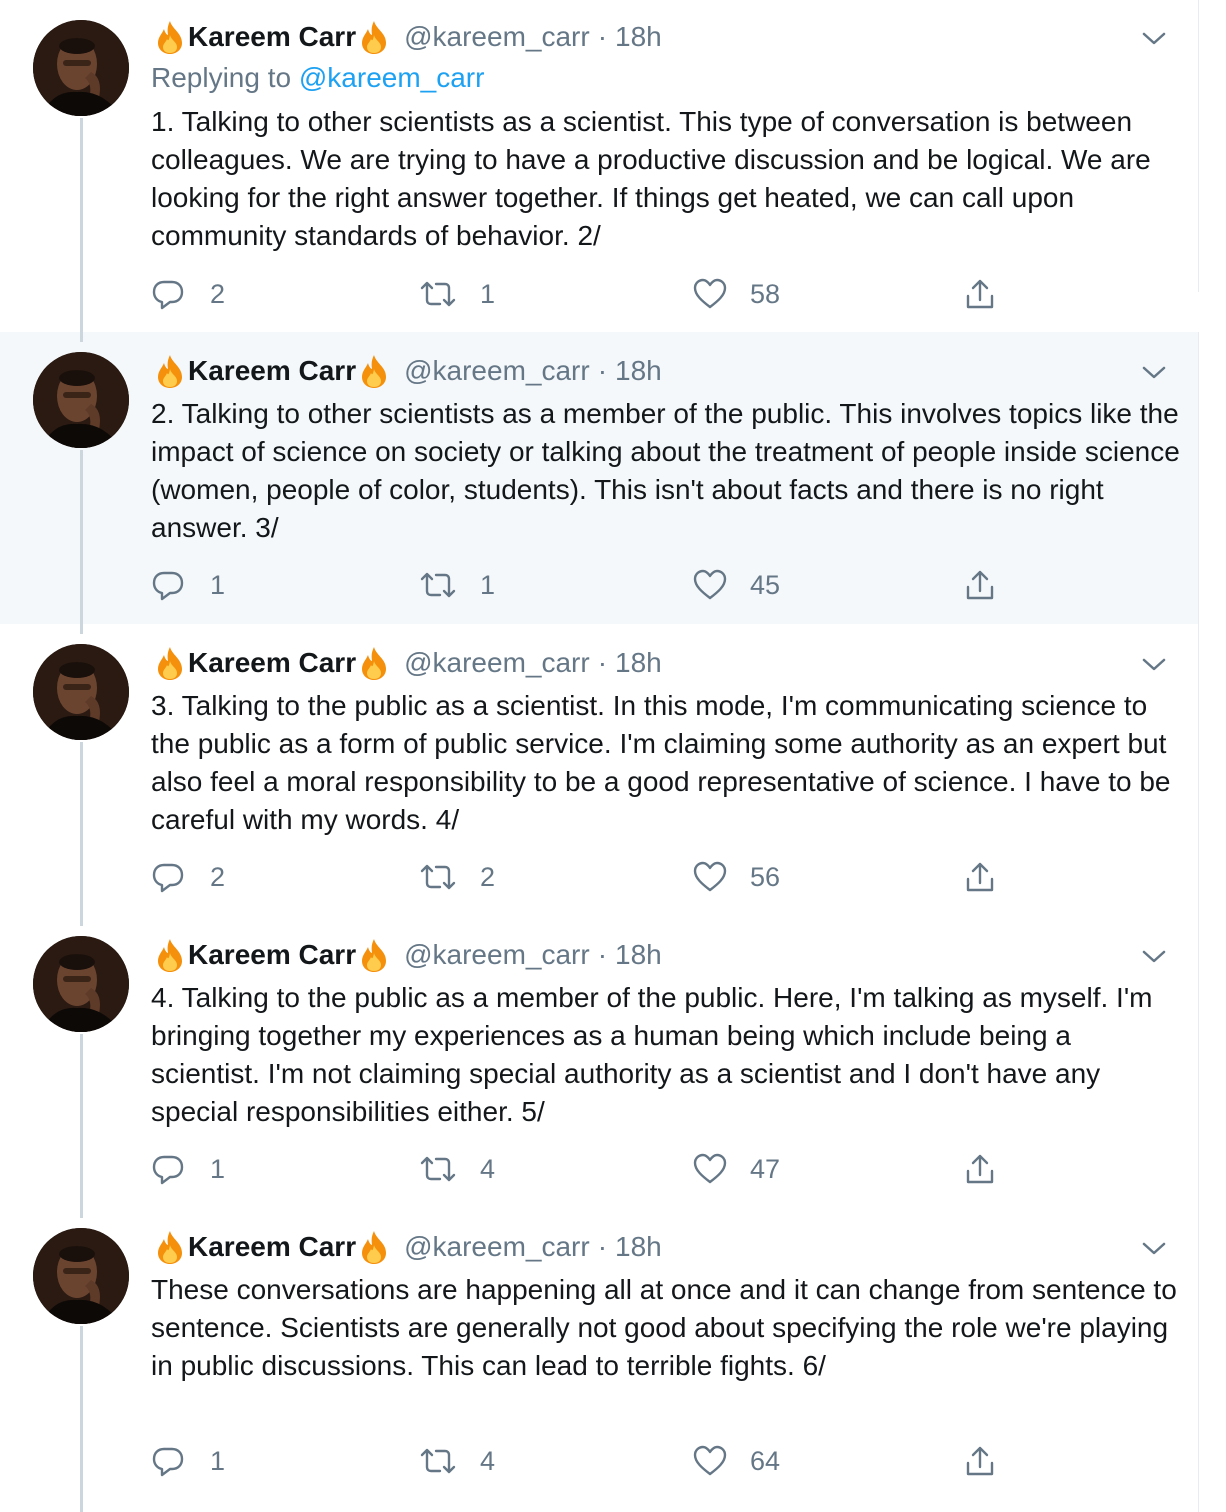  What do you see at coordinates (736, 585) in the screenshot?
I see `like-button: 45` at bounding box center [736, 585].